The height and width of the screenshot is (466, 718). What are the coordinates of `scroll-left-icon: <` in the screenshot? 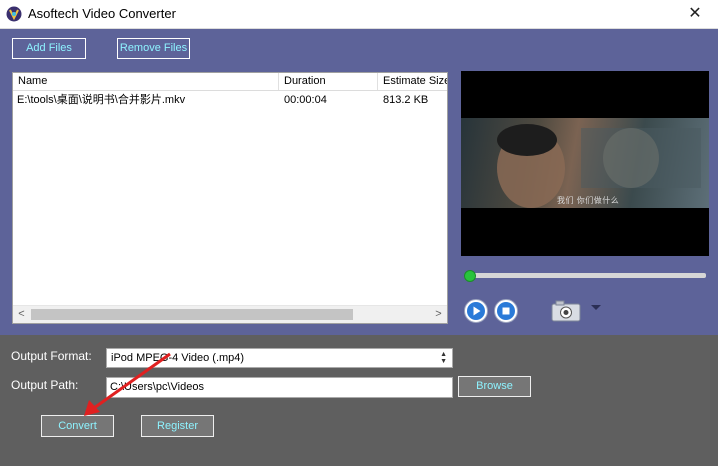 It's located at (21, 314).